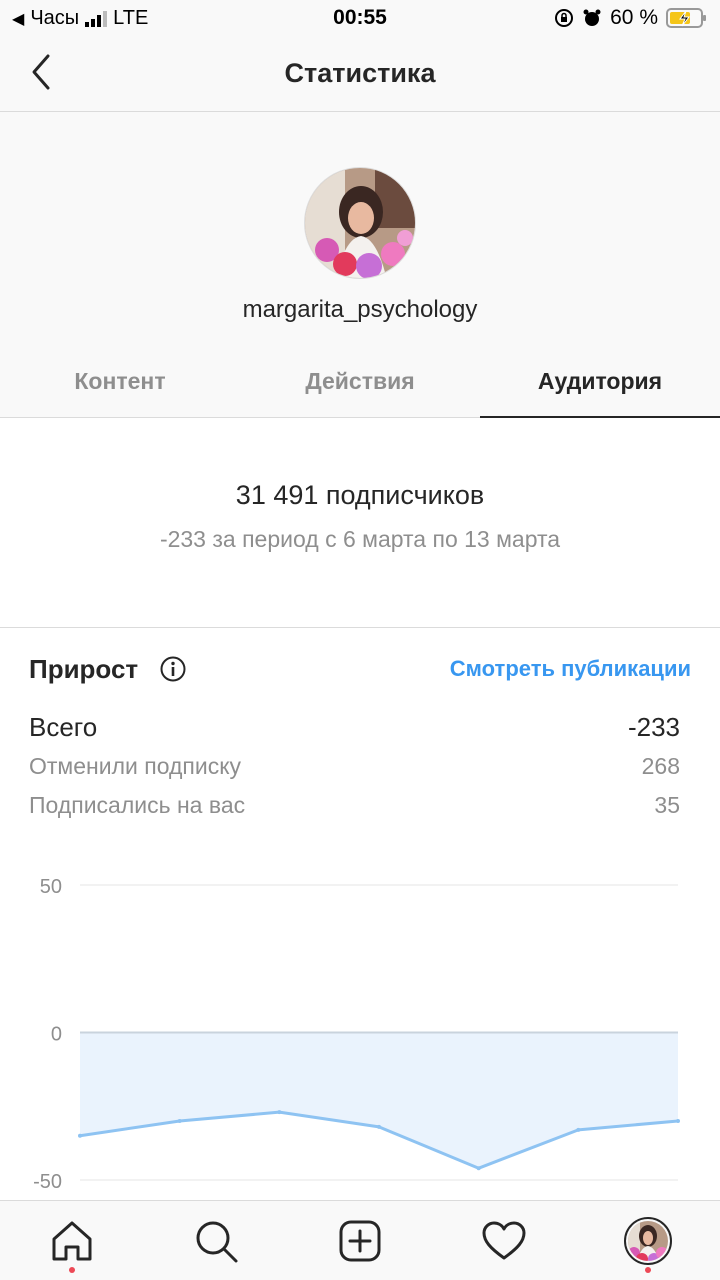 The width and height of the screenshot is (720, 1280). What do you see at coordinates (120, 381) in the screenshot?
I see `tab-content: Контент` at bounding box center [120, 381].